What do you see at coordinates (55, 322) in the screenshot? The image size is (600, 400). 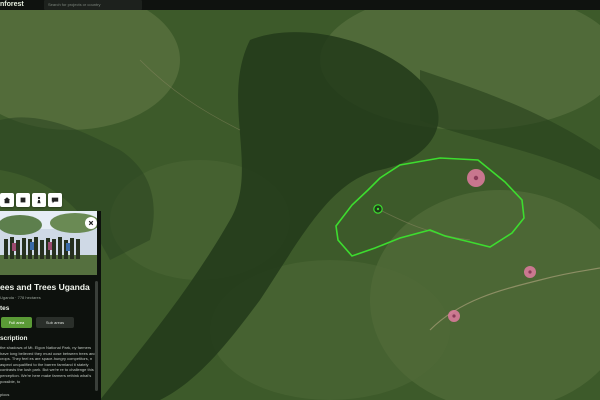 I see `sub-areas-button: Sub areas` at bounding box center [55, 322].